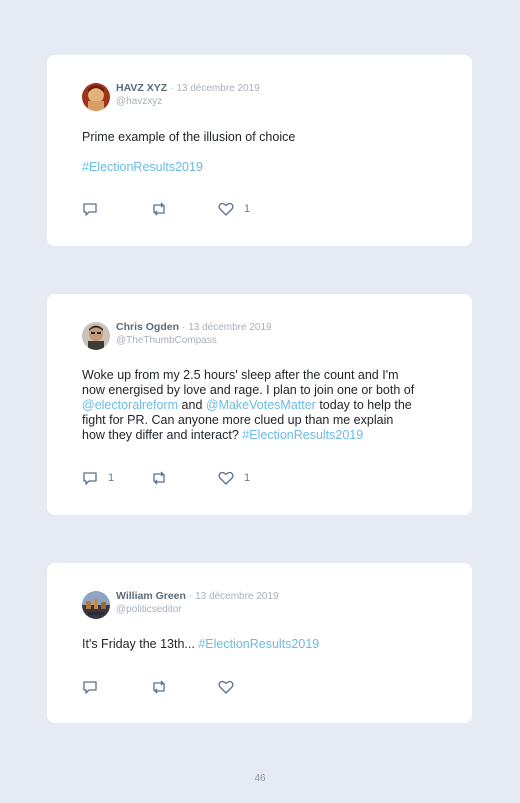 The height and width of the screenshot is (803, 520). I want to click on page-number: 46, so click(260, 778).